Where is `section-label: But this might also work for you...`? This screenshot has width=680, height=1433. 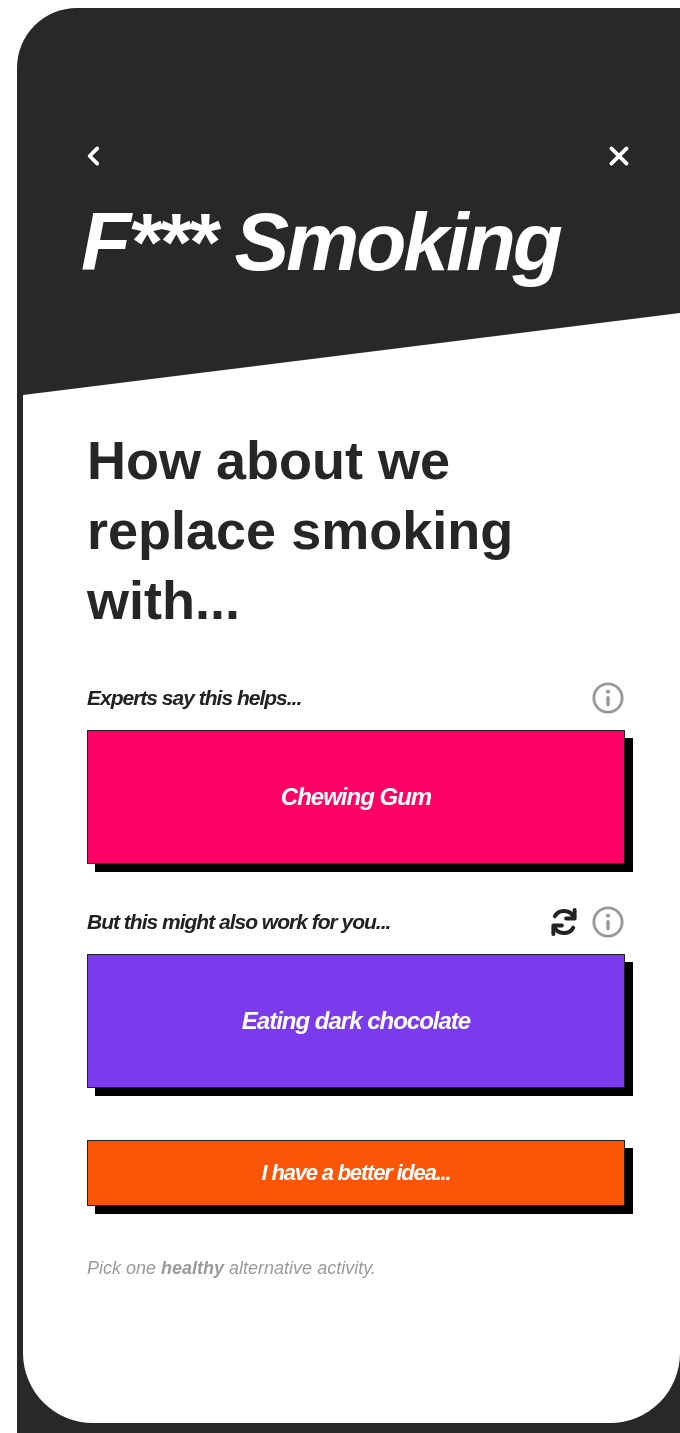 section-label: But this might also work for you... is located at coordinates (239, 921).